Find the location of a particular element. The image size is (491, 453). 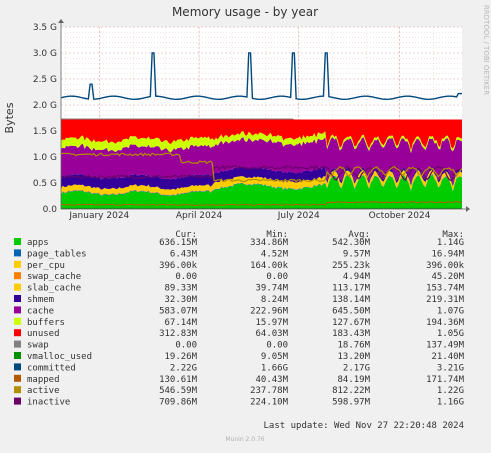

legend-cur-active: 546.59M is located at coordinates (178, 391).